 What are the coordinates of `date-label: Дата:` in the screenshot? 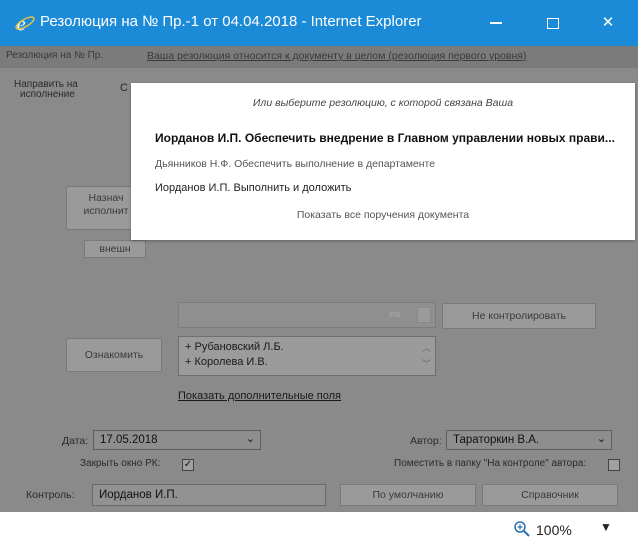 It's located at (75, 441).